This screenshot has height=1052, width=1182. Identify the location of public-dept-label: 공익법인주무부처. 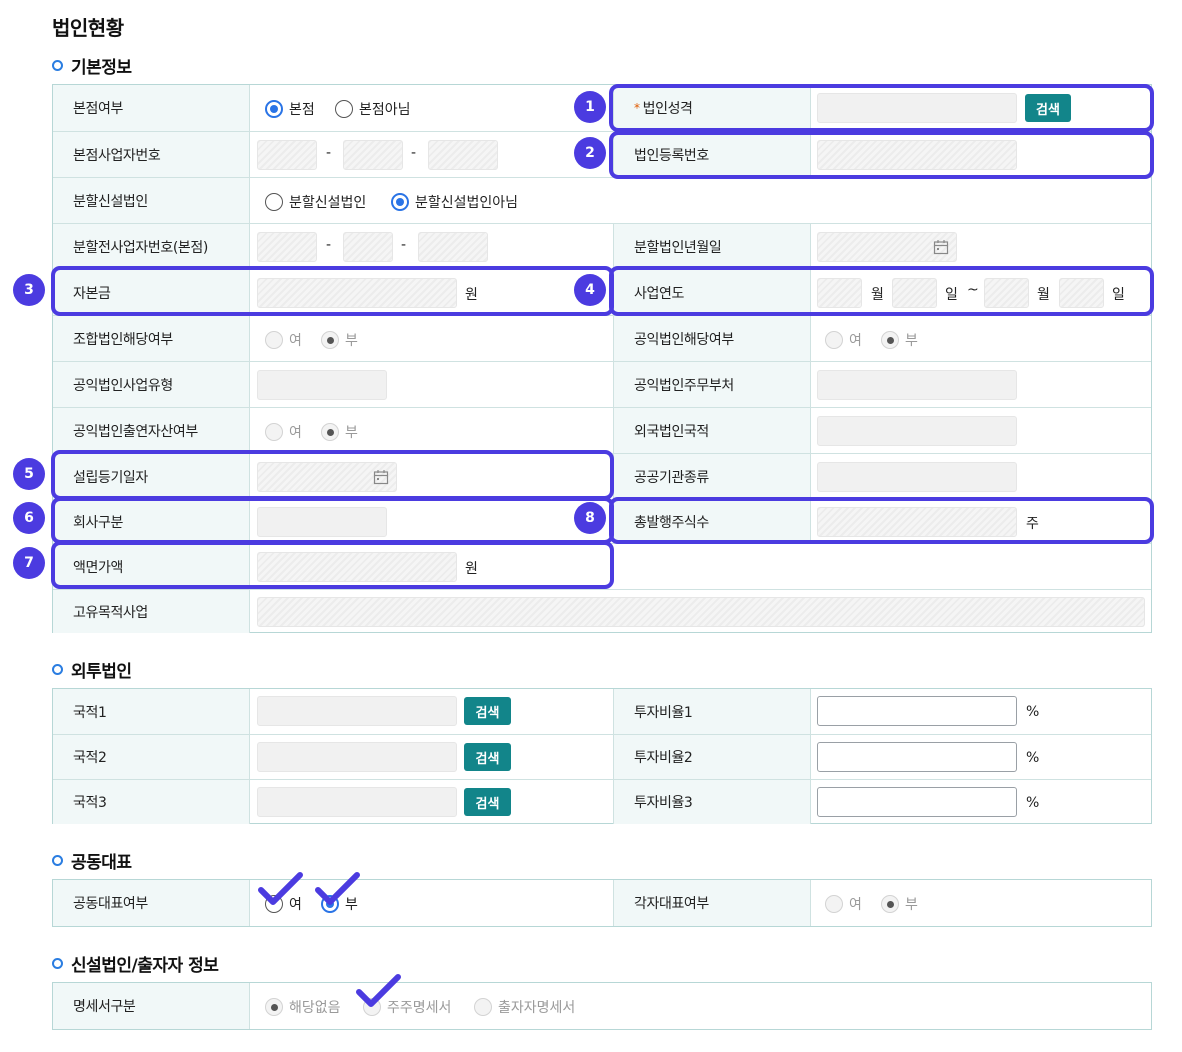
(712, 384).